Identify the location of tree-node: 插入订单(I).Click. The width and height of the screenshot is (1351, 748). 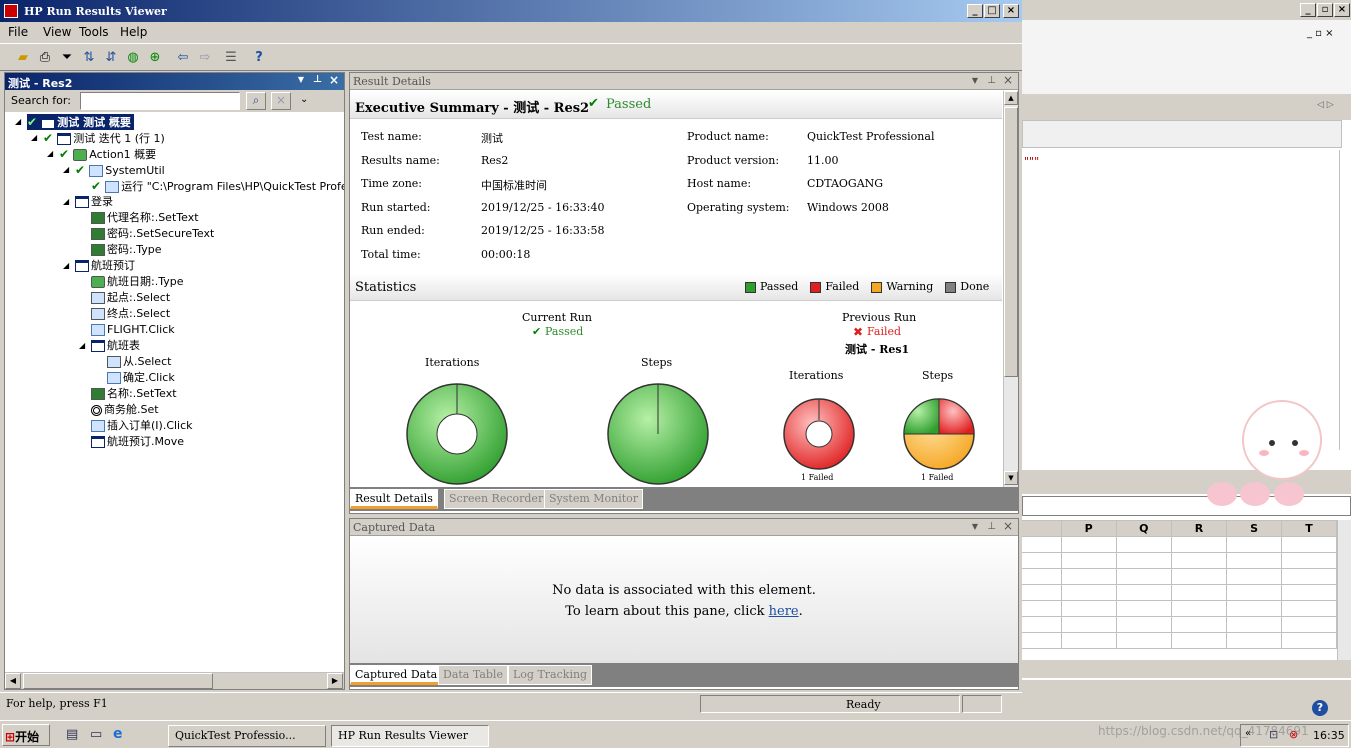
(142, 426).